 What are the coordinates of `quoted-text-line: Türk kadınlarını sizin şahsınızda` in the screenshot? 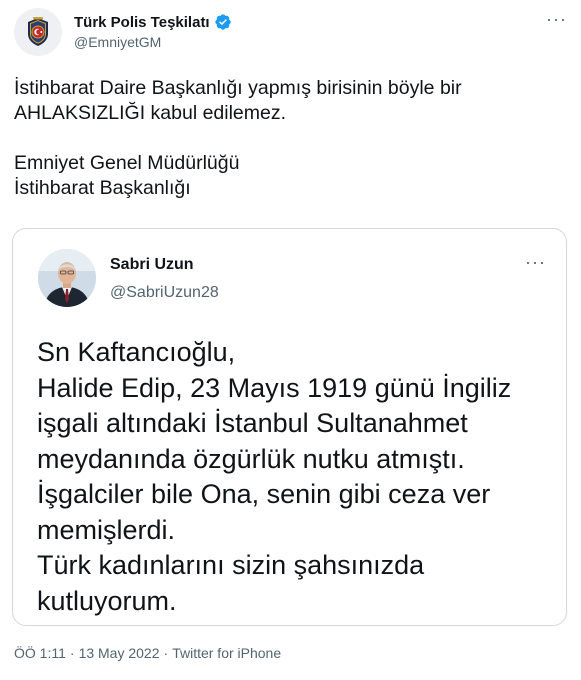 It's located at (231, 565).